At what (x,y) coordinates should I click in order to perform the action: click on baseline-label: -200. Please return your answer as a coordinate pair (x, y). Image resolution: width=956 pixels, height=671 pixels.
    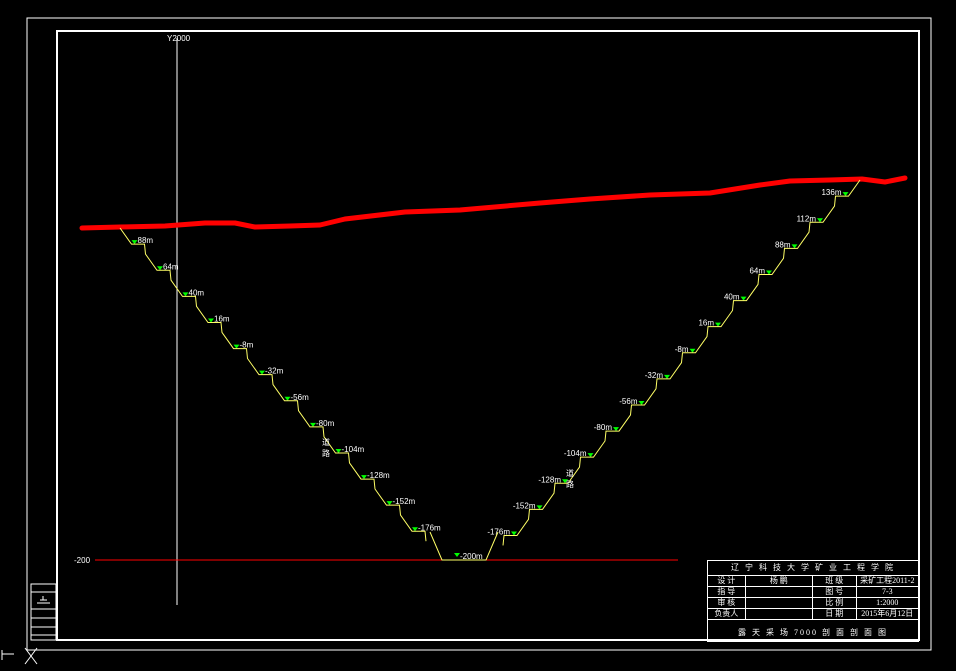
    Looking at the image, I should click on (82, 560).